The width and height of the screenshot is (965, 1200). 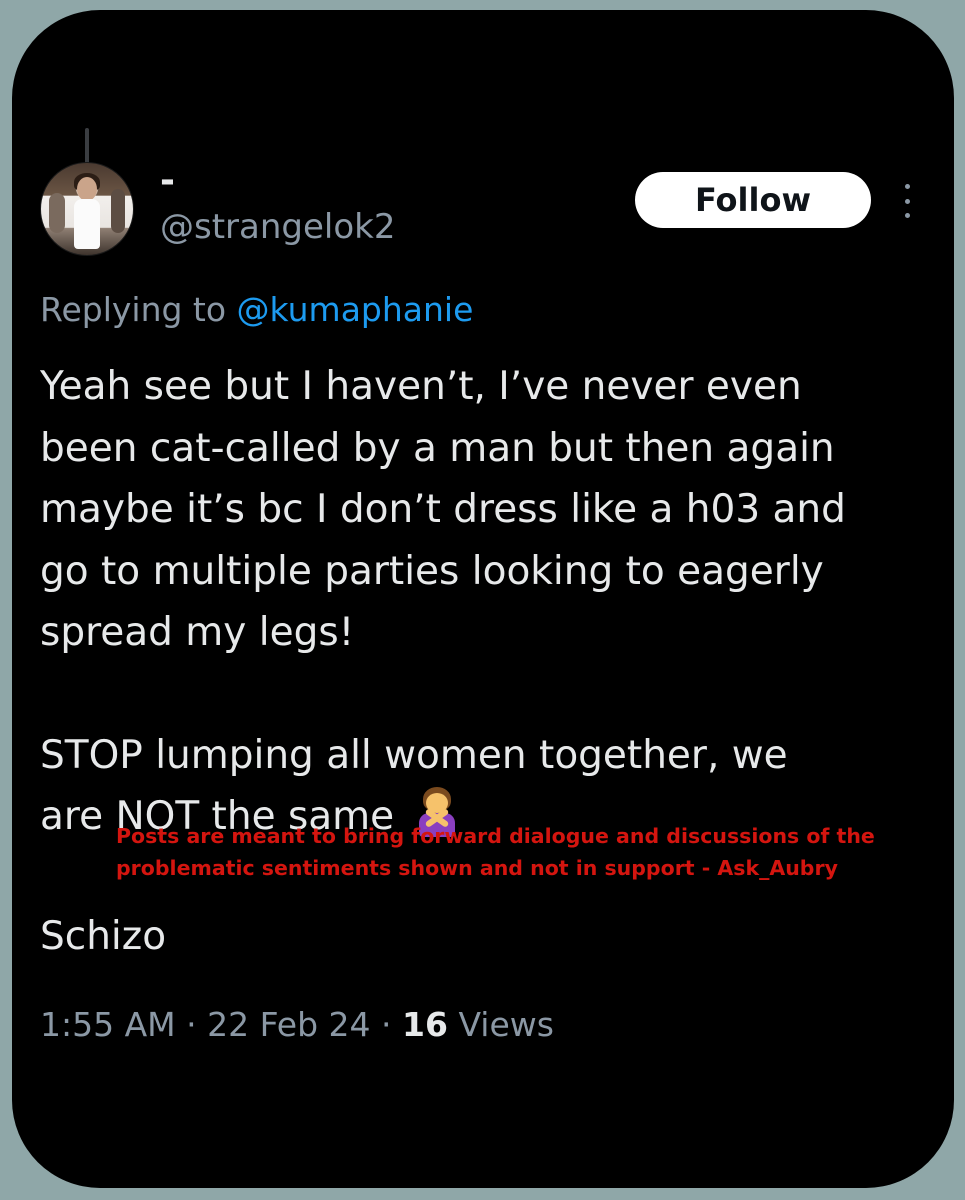 I want to click on tweet-line: Yeah see but I haven’t, I’ve never even, so click(x=421, y=386).